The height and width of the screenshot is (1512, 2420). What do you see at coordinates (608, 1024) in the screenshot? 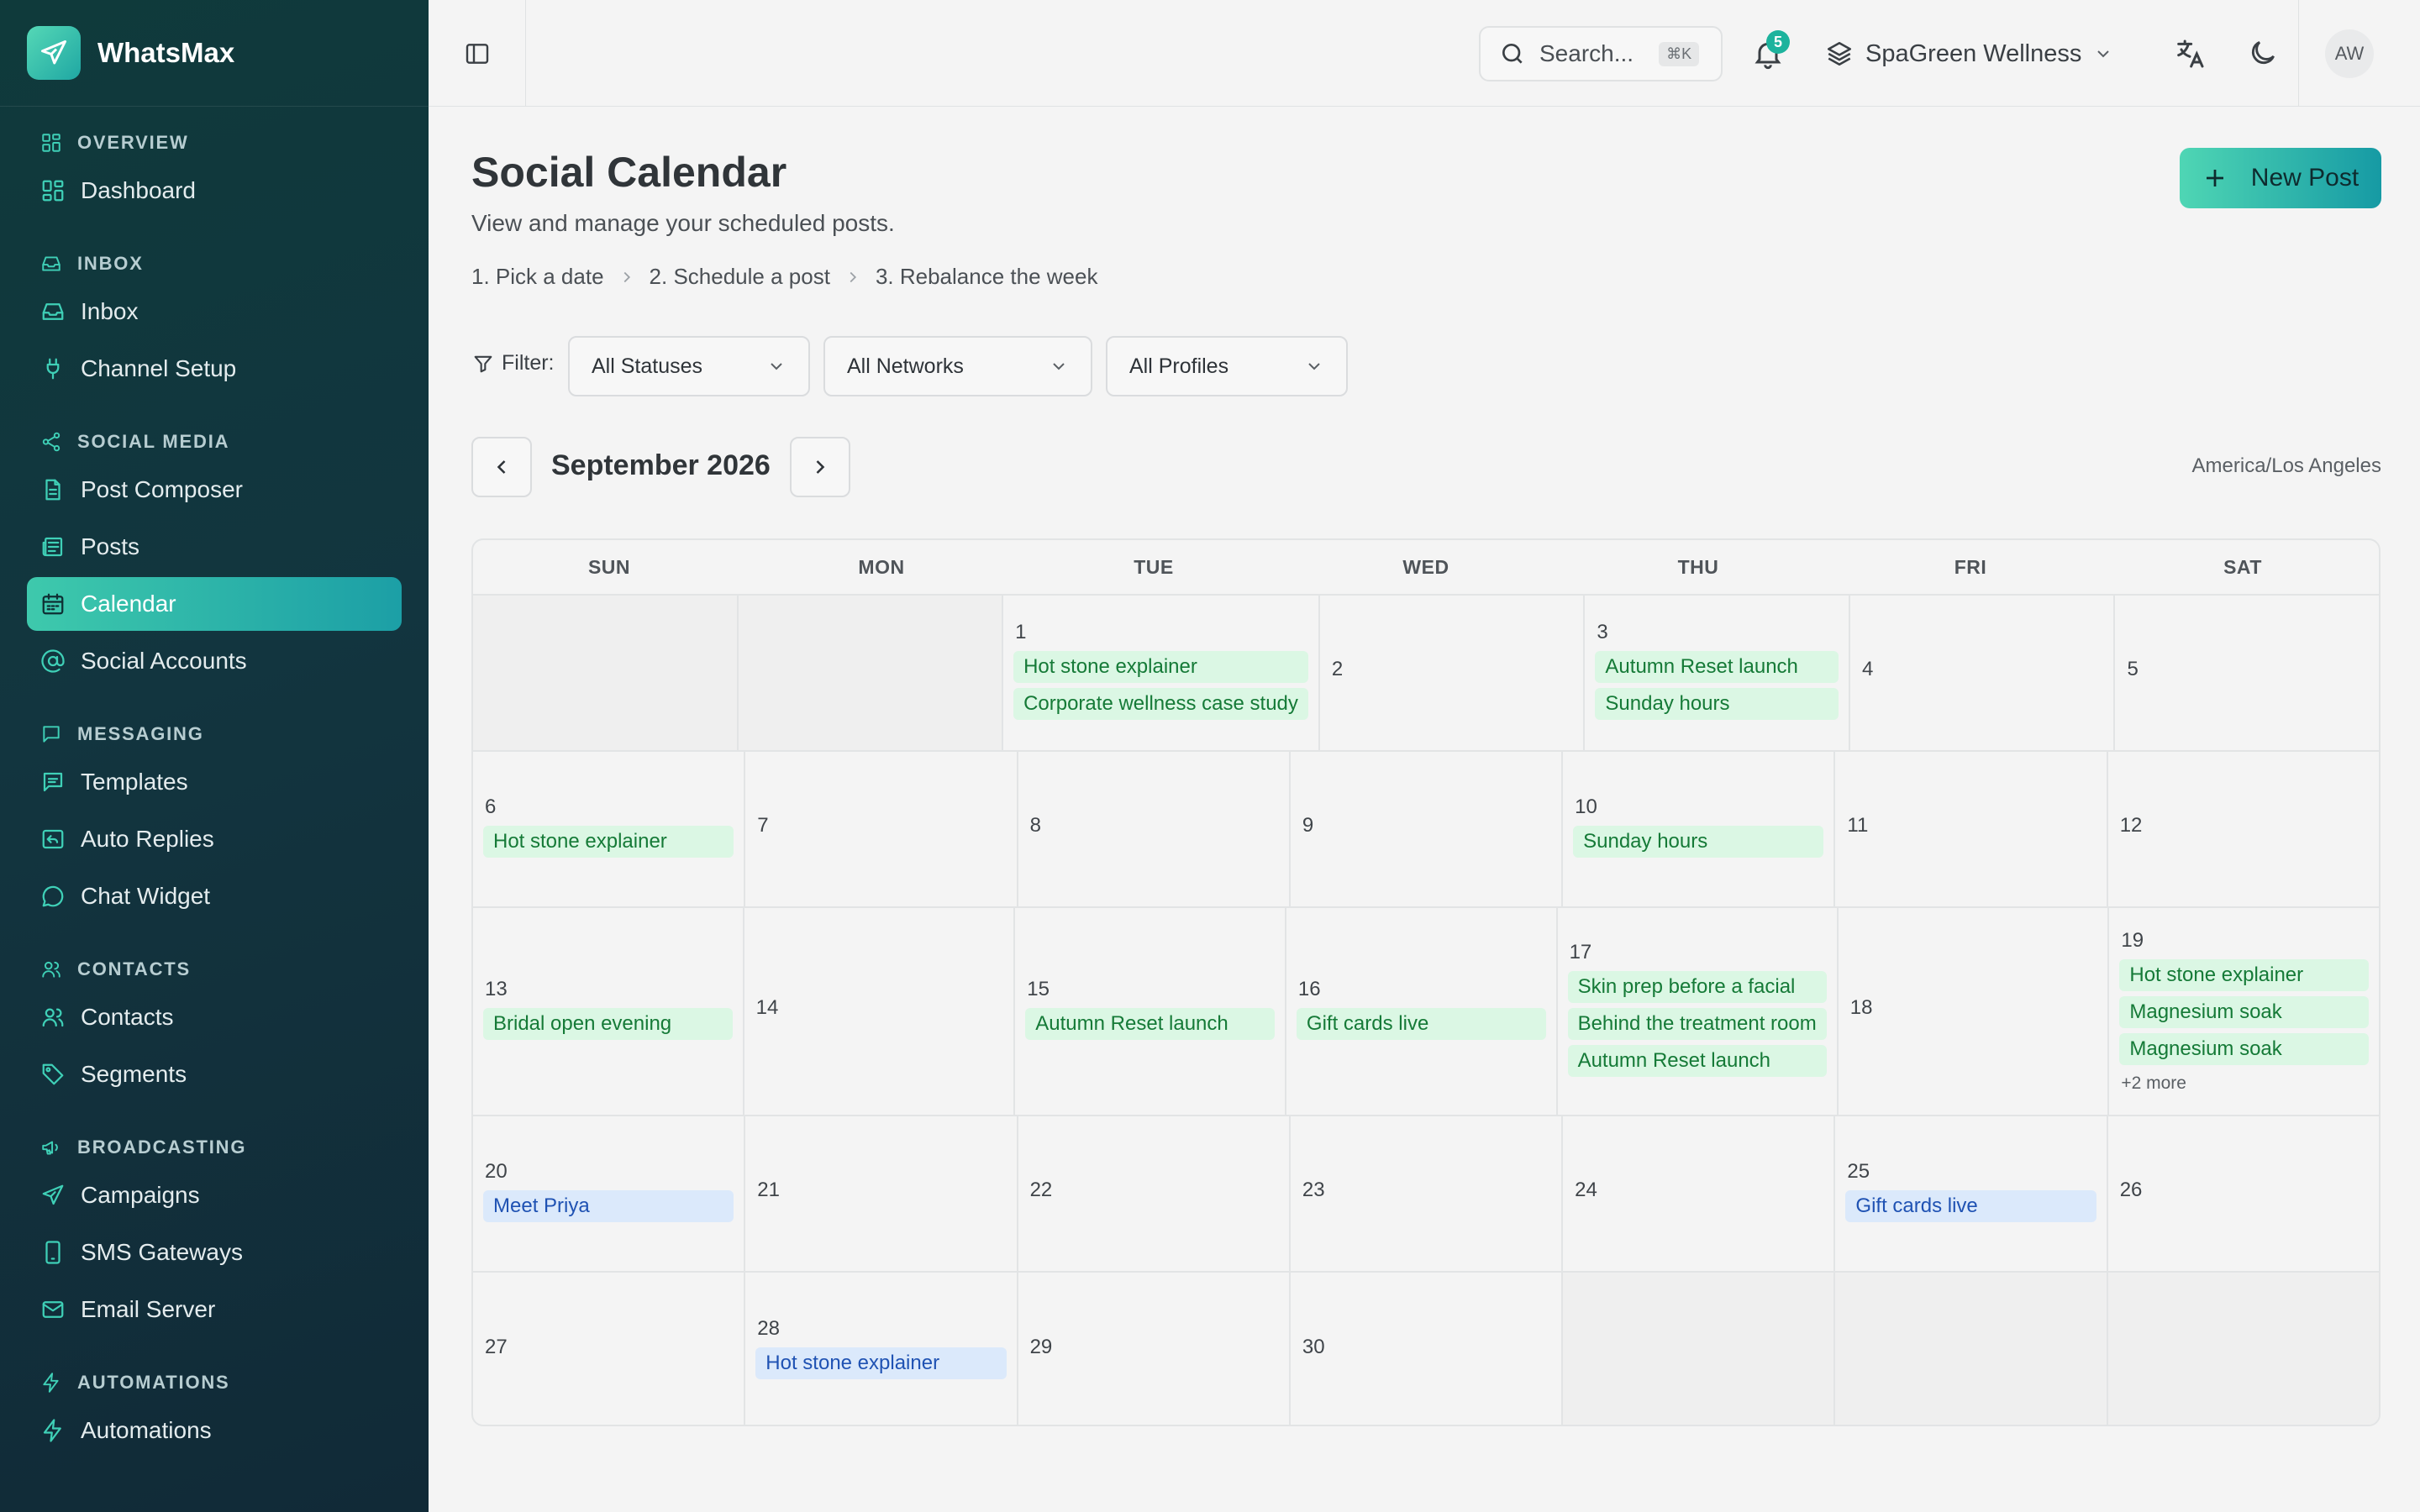
I see `calendar-event: Bridal open evening` at bounding box center [608, 1024].